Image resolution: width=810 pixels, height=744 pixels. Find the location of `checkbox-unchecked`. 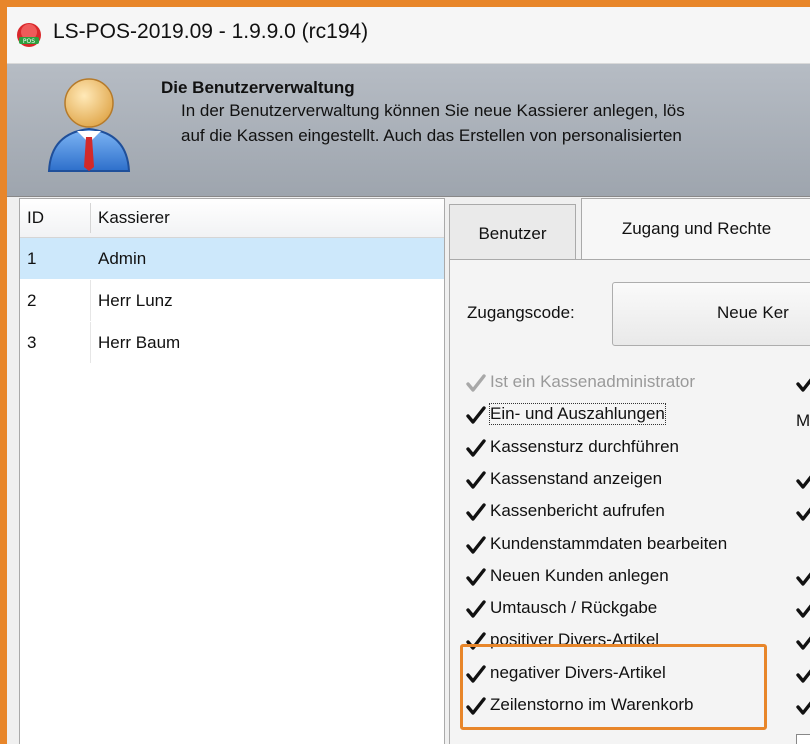

checkbox-unchecked is located at coordinates (803, 739).